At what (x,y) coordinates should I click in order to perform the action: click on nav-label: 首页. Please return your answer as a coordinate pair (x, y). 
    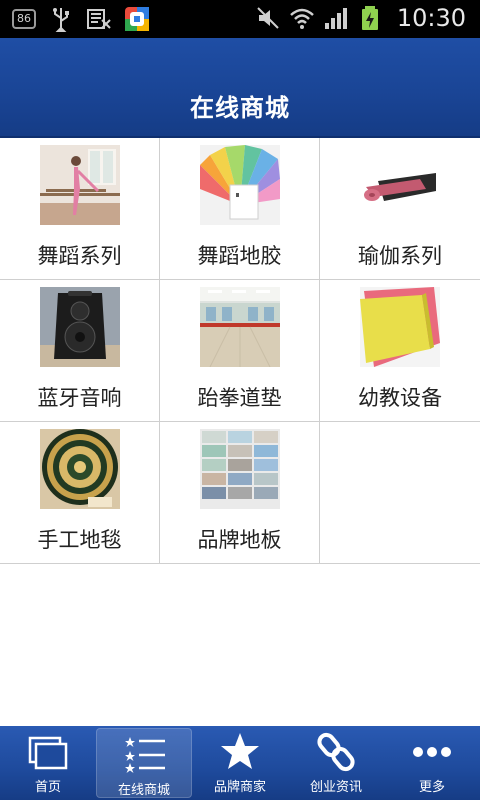
    Looking at the image, I should click on (47, 787).